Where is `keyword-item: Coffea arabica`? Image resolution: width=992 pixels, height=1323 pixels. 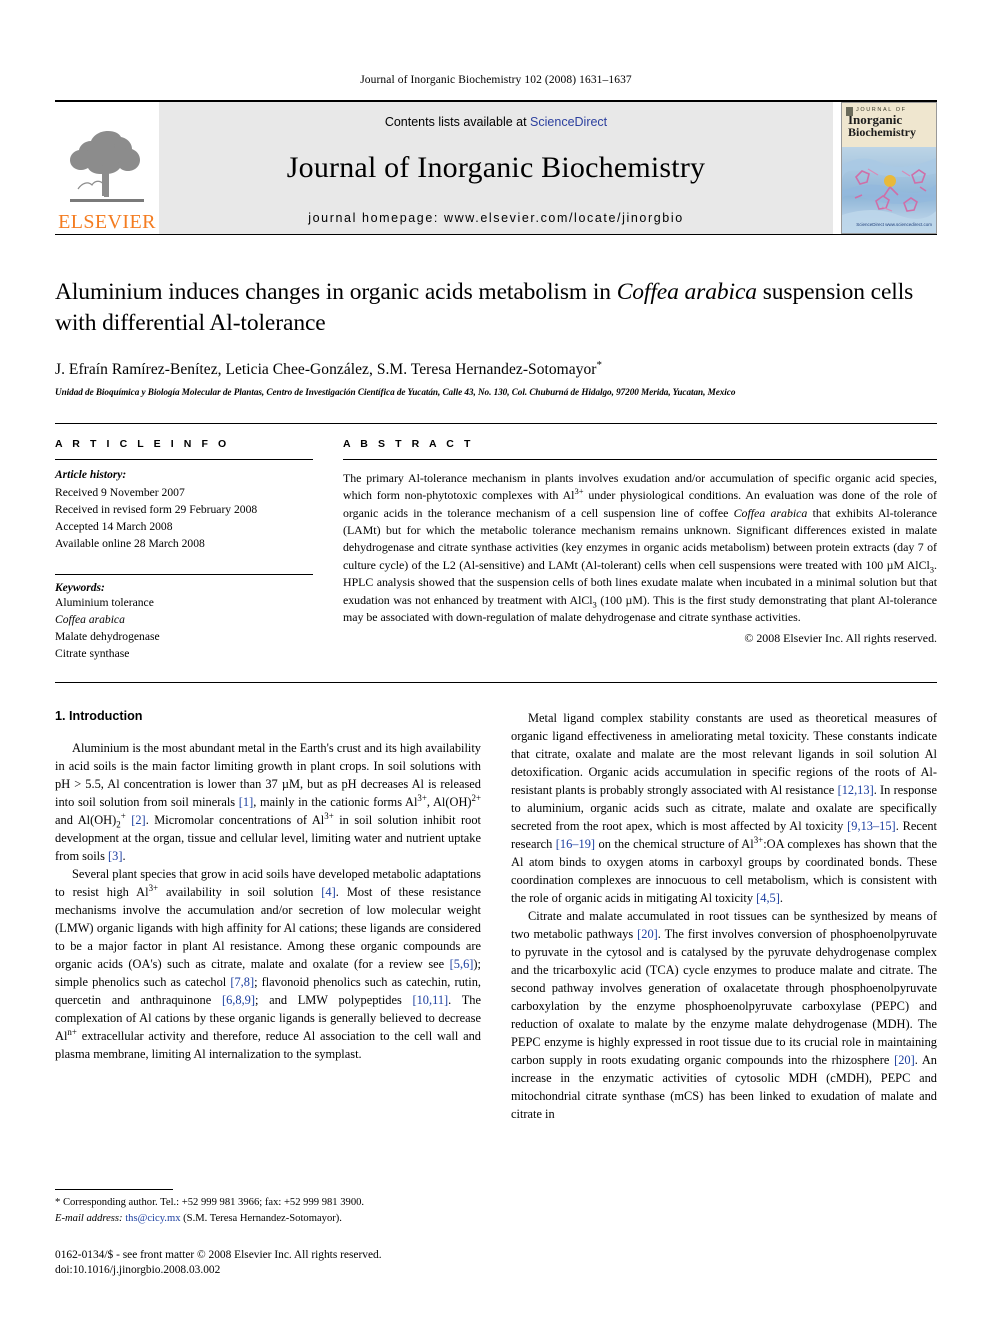 keyword-item: Coffea arabica is located at coordinates (90, 619).